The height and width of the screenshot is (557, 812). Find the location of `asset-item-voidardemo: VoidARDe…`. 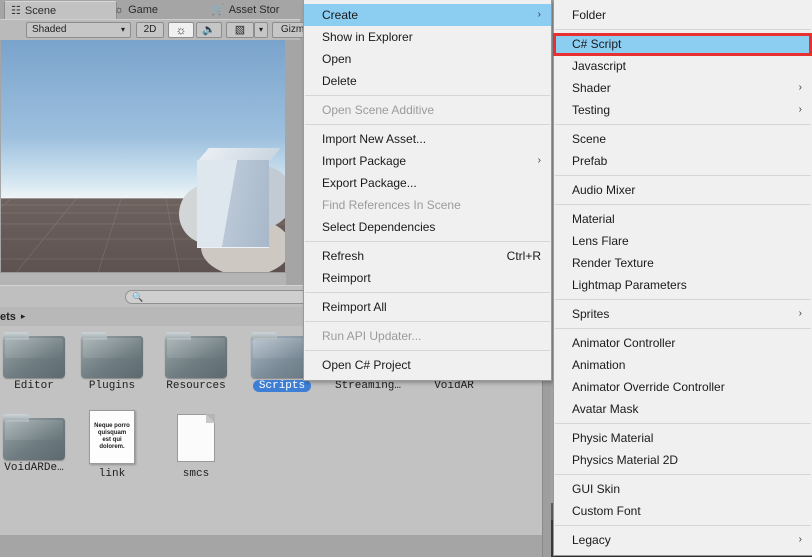

asset-item-voidardemo: VoidARDe… is located at coordinates (38, 444).